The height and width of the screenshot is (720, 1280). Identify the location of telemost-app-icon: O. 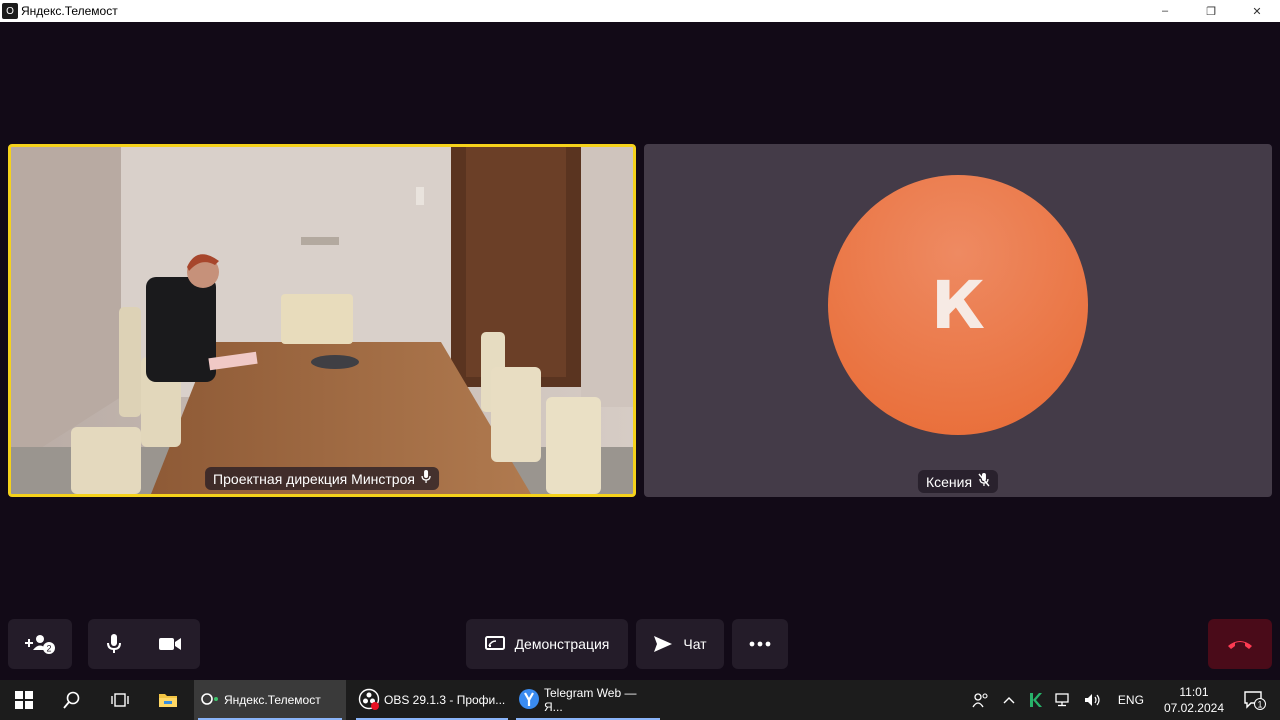
(10, 11).